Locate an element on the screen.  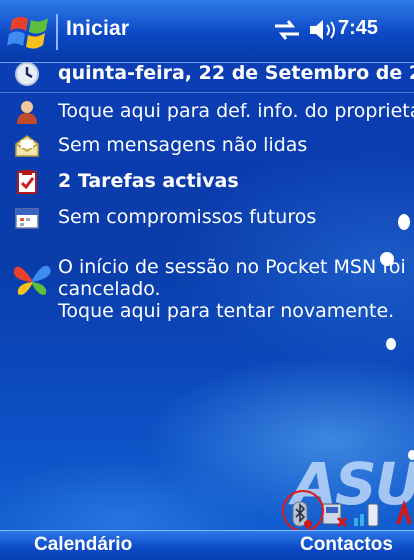
clock-icon is located at coordinates (27, 74).